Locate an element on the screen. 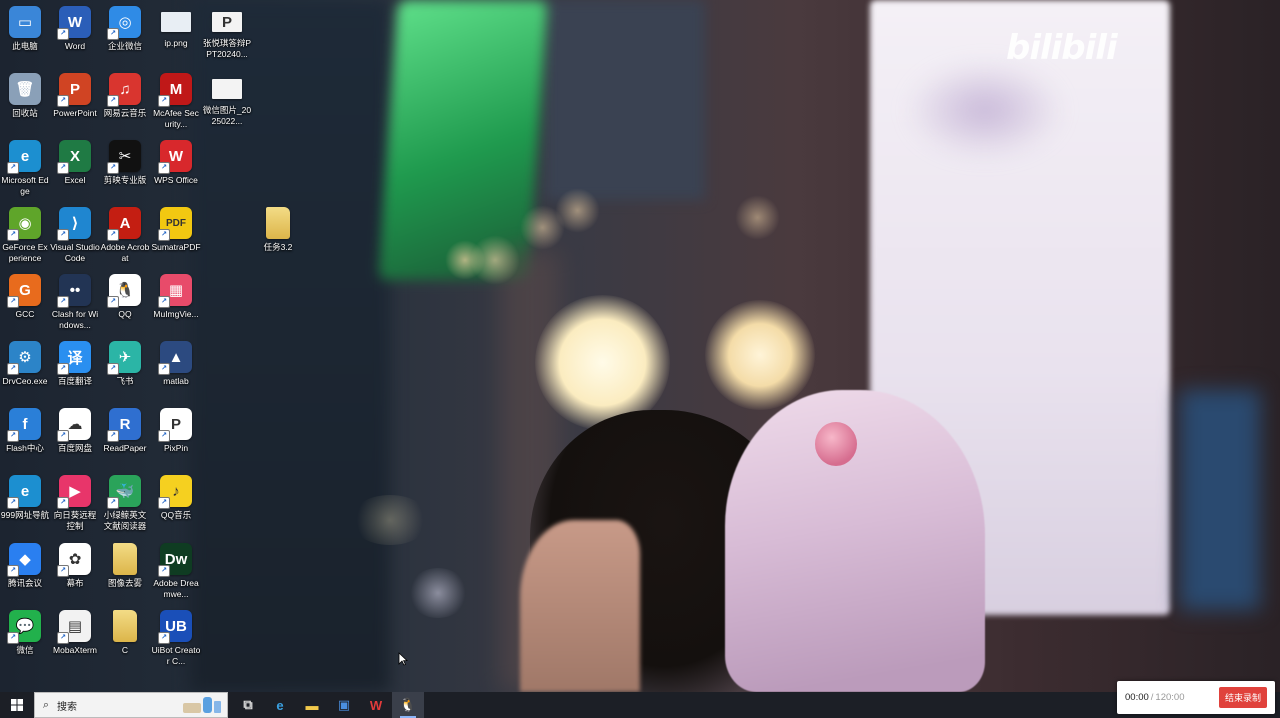 The width and height of the screenshot is (1280, 718). desktop-shortcut: ◎ ↗ 企业微信 is located at coordinates (125, 29).